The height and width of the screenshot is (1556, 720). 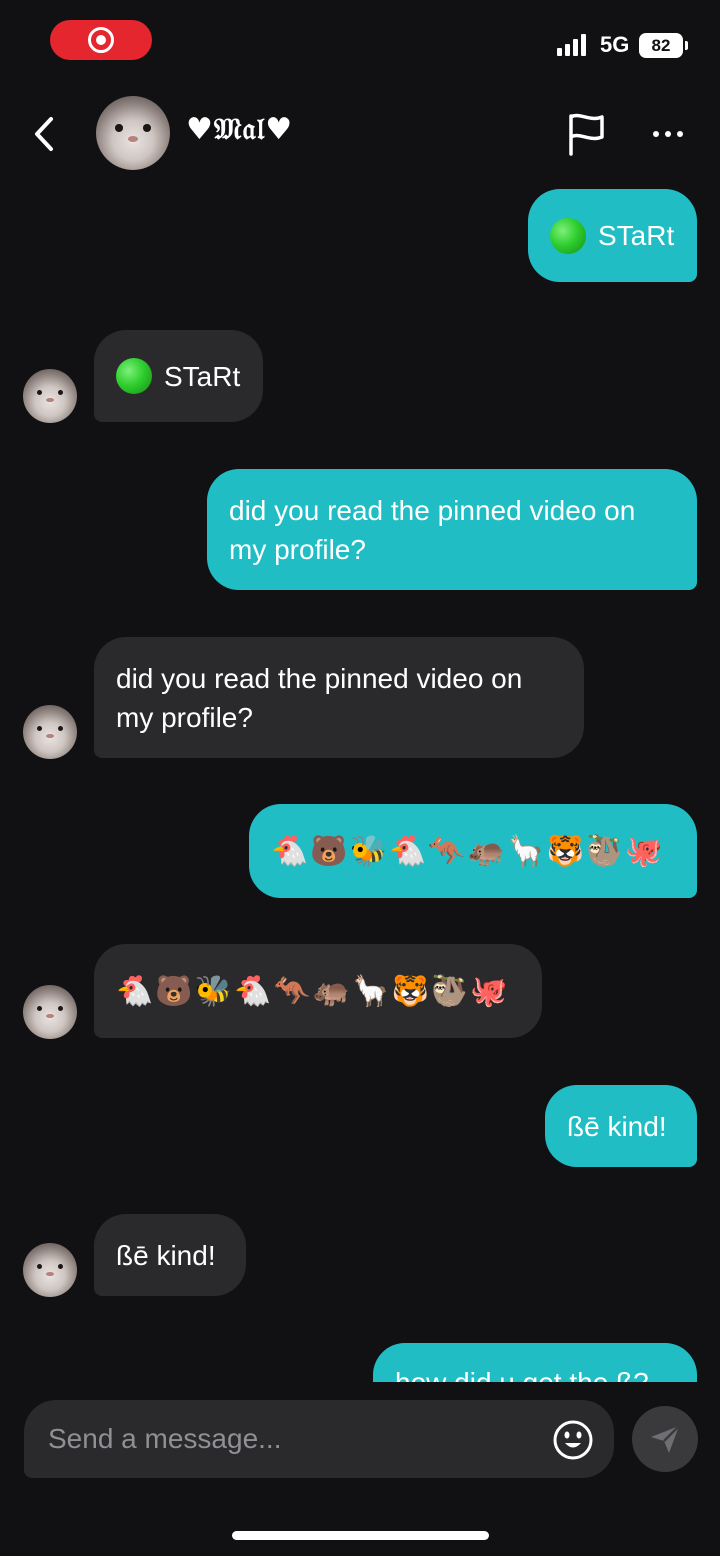 What do you see at coordinates (571, 45) in the screenshot?
I see `cellular-signal-icon` at bounding box center [571, 45].